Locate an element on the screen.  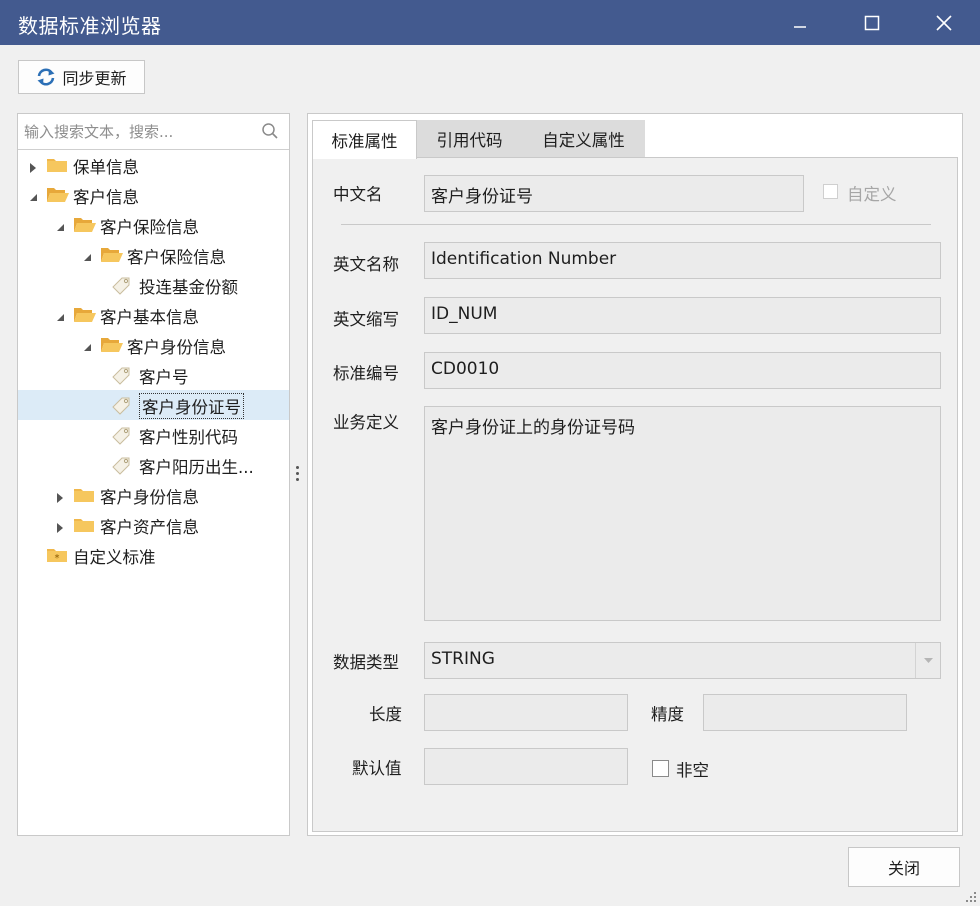
en-abbr-field: ID_NUM is located at coordinates (682, 315).